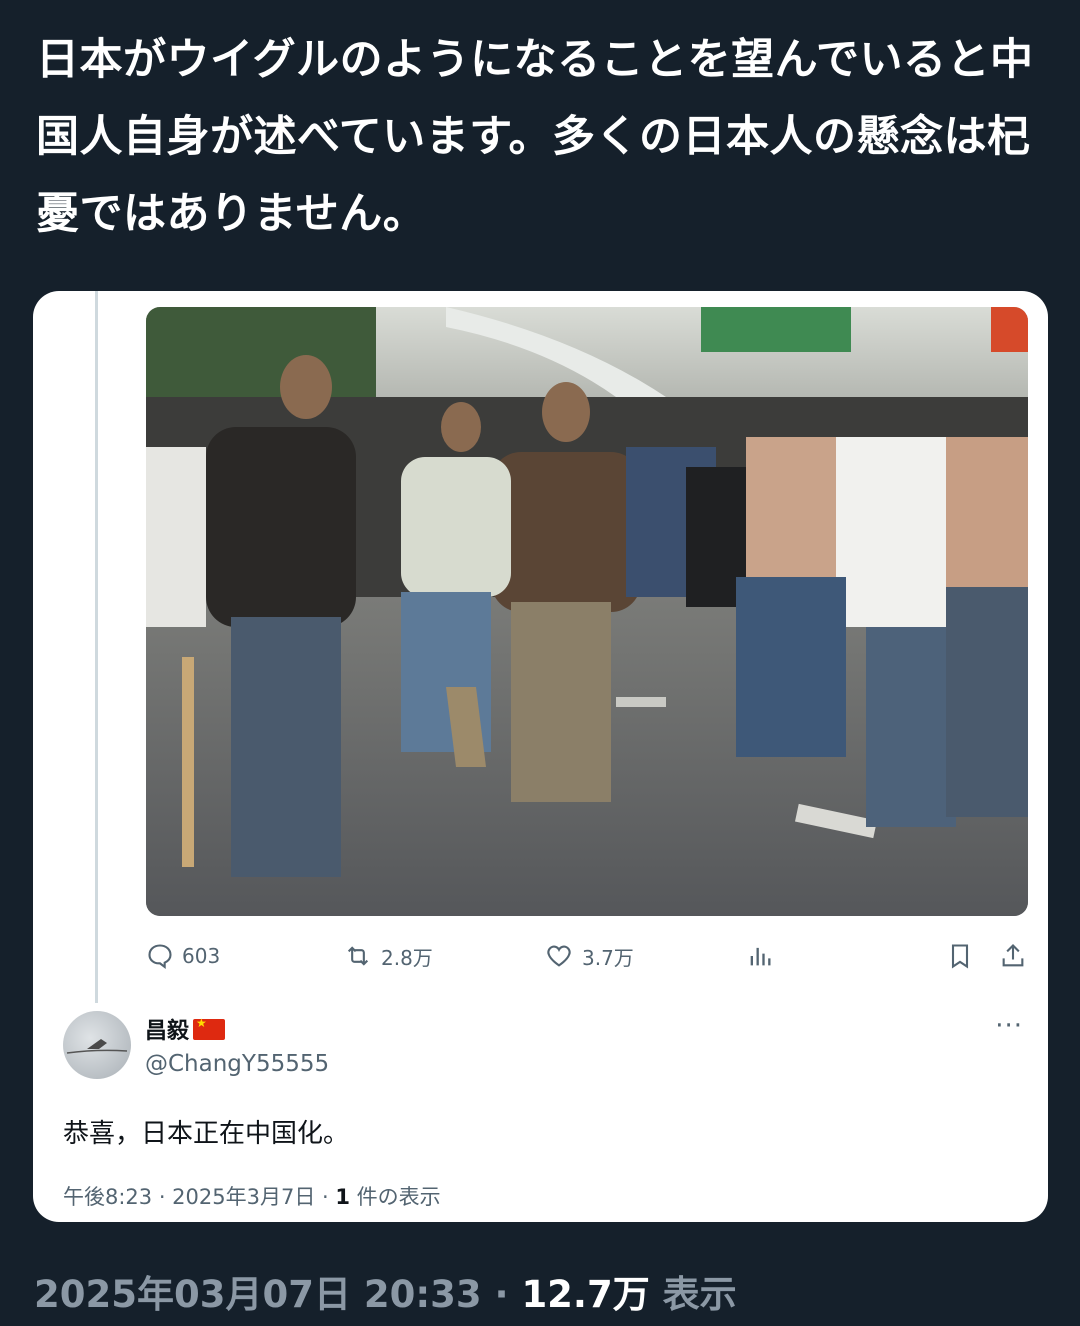  I want to click on heart-icon, so click(559, 956).